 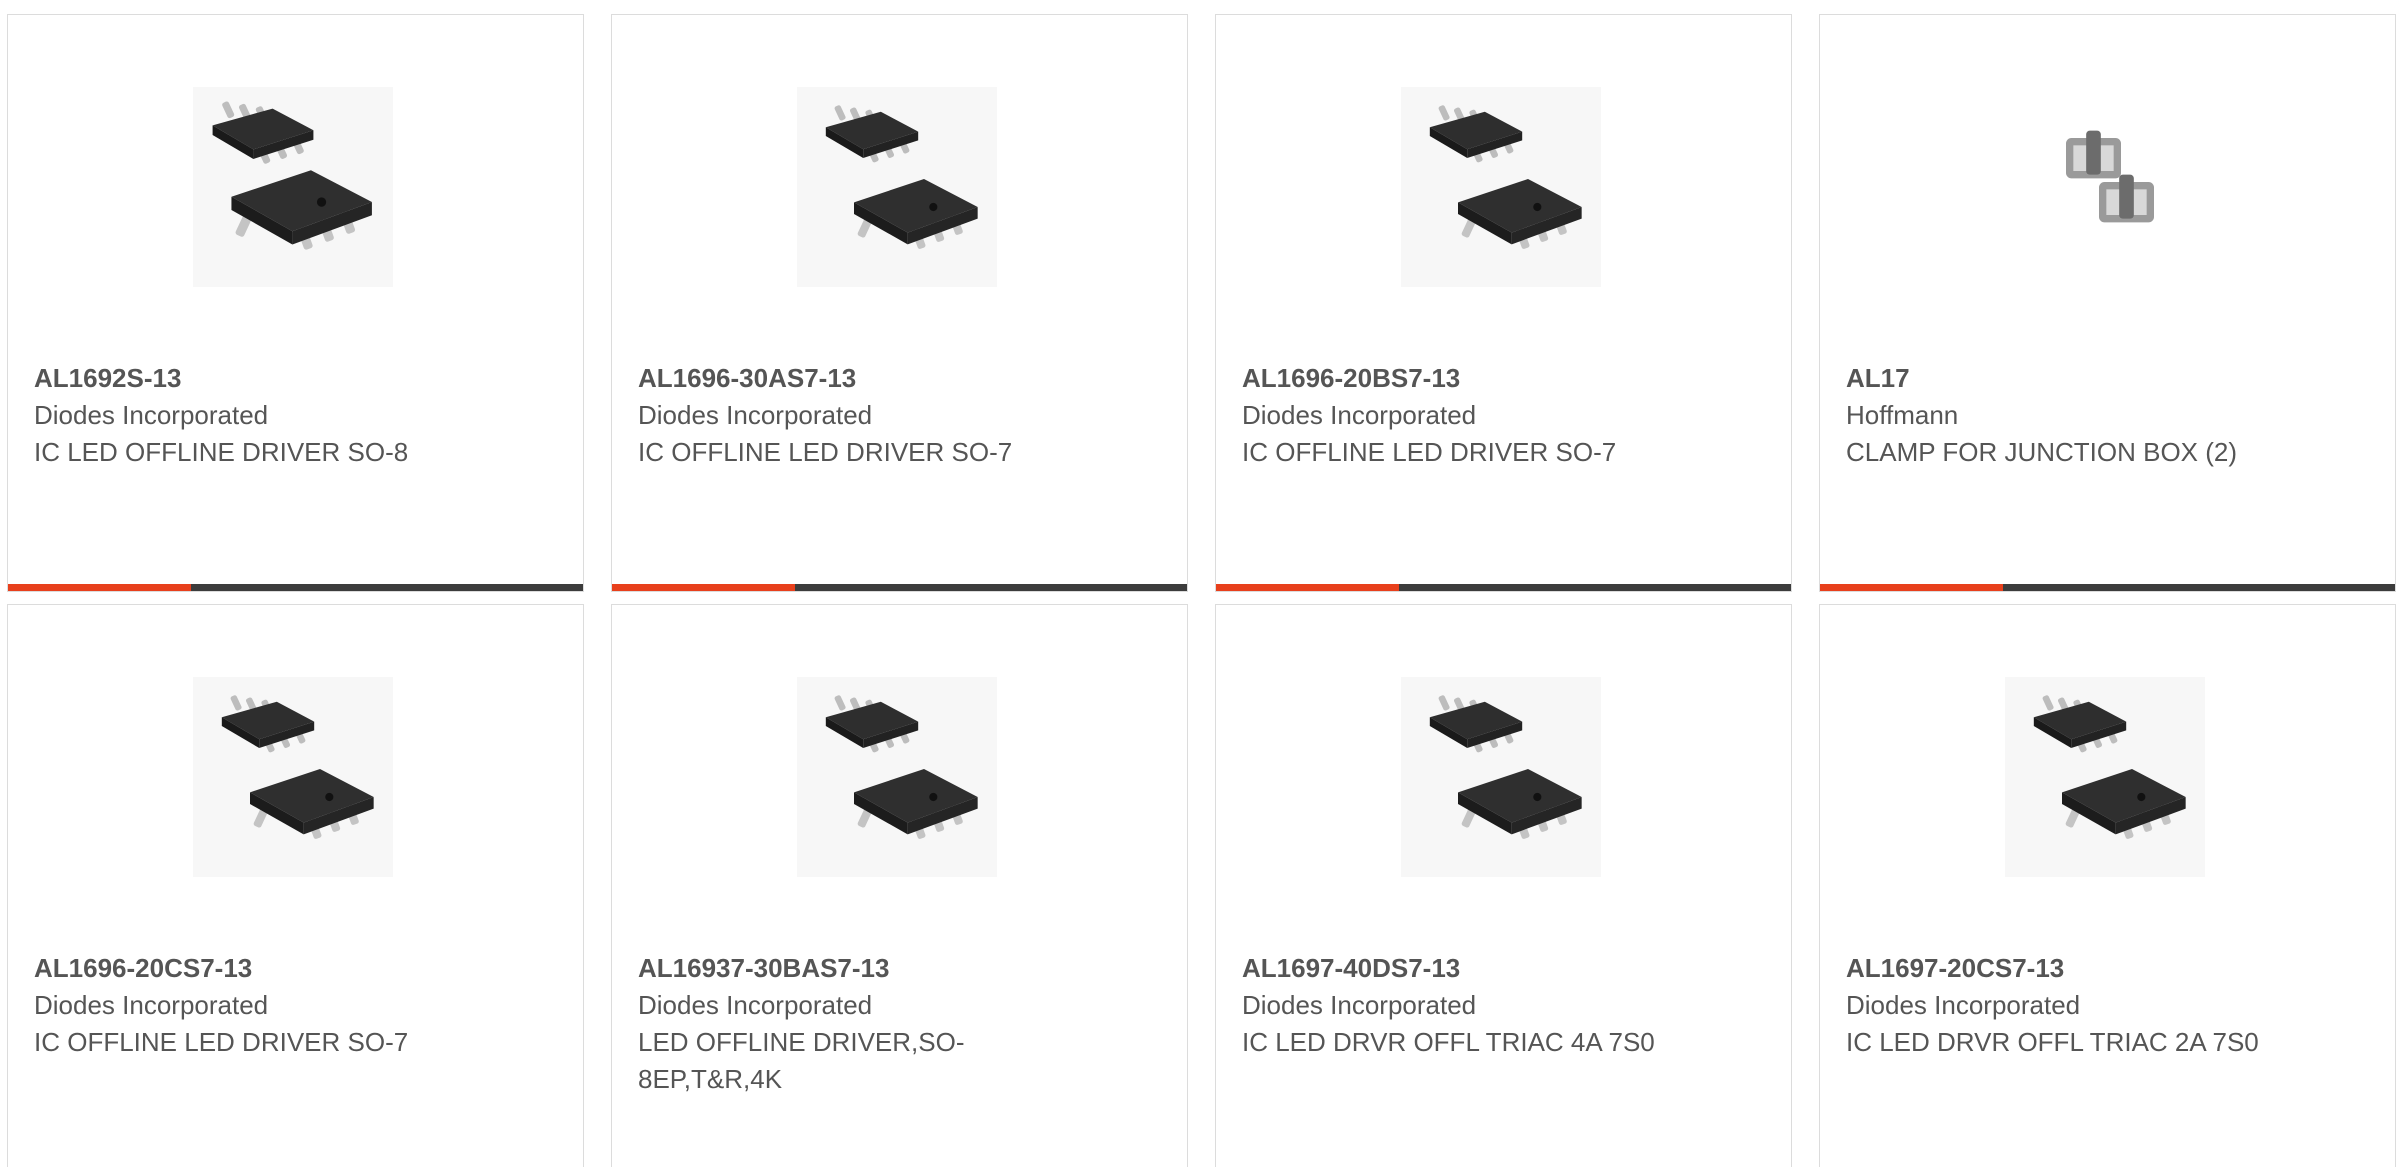 What do you see at coordinates (848, 968) in the screenshot?
I see `part-number-link: AL16937-30BAS7-13` at bounding box center [848, 968].